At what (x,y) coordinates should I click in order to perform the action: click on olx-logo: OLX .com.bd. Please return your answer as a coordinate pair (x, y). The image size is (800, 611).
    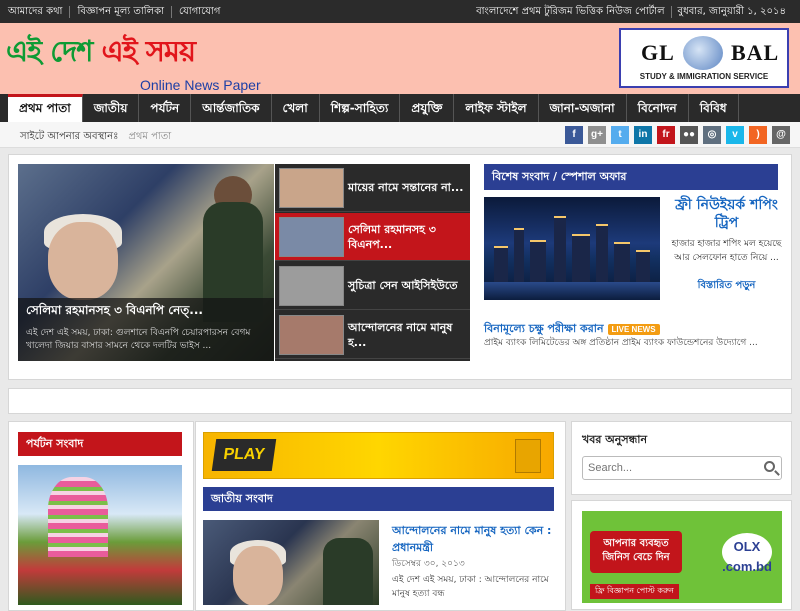
    Looking at the image, I should click on (747, 553).